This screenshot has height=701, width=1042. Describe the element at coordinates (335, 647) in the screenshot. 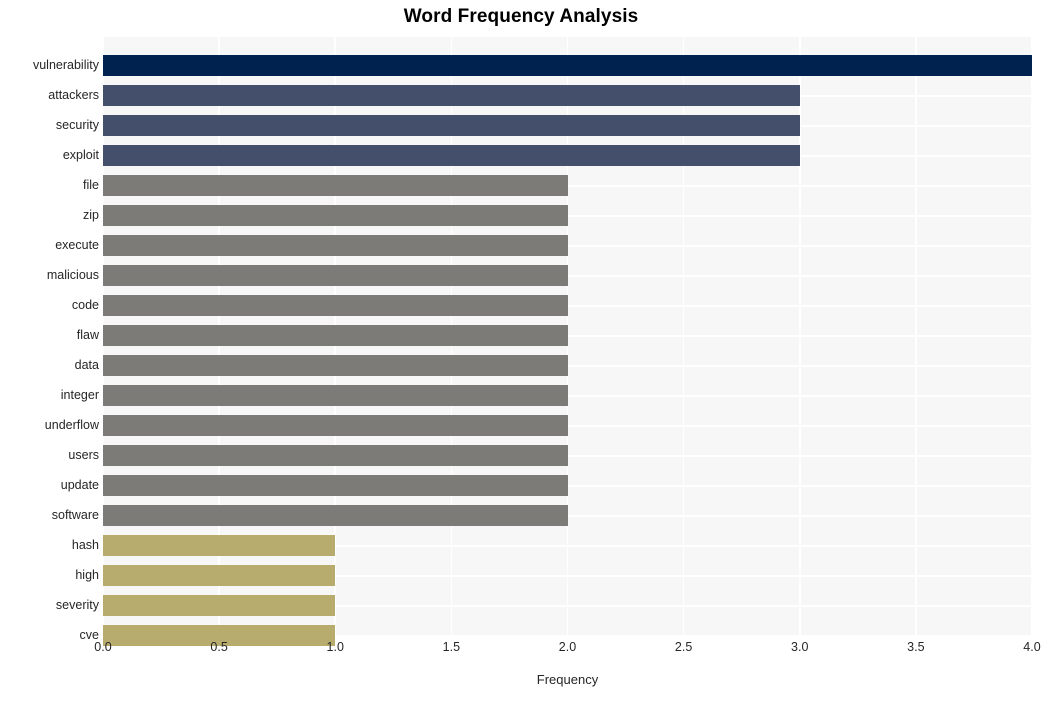

I see `x-axis-tick-label: 1.0` at that location.